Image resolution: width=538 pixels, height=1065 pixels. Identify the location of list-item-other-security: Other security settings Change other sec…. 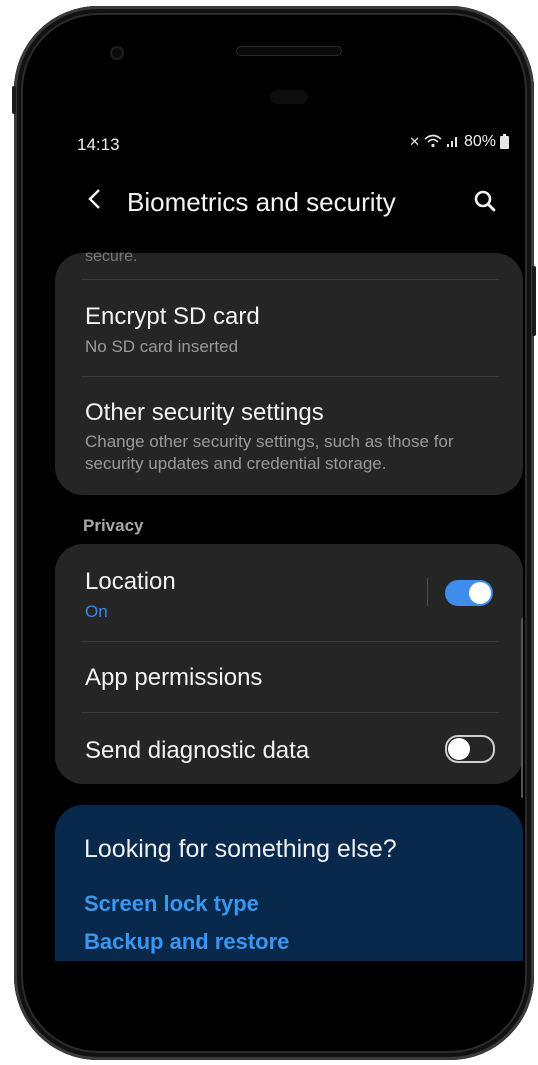
(289, 436).